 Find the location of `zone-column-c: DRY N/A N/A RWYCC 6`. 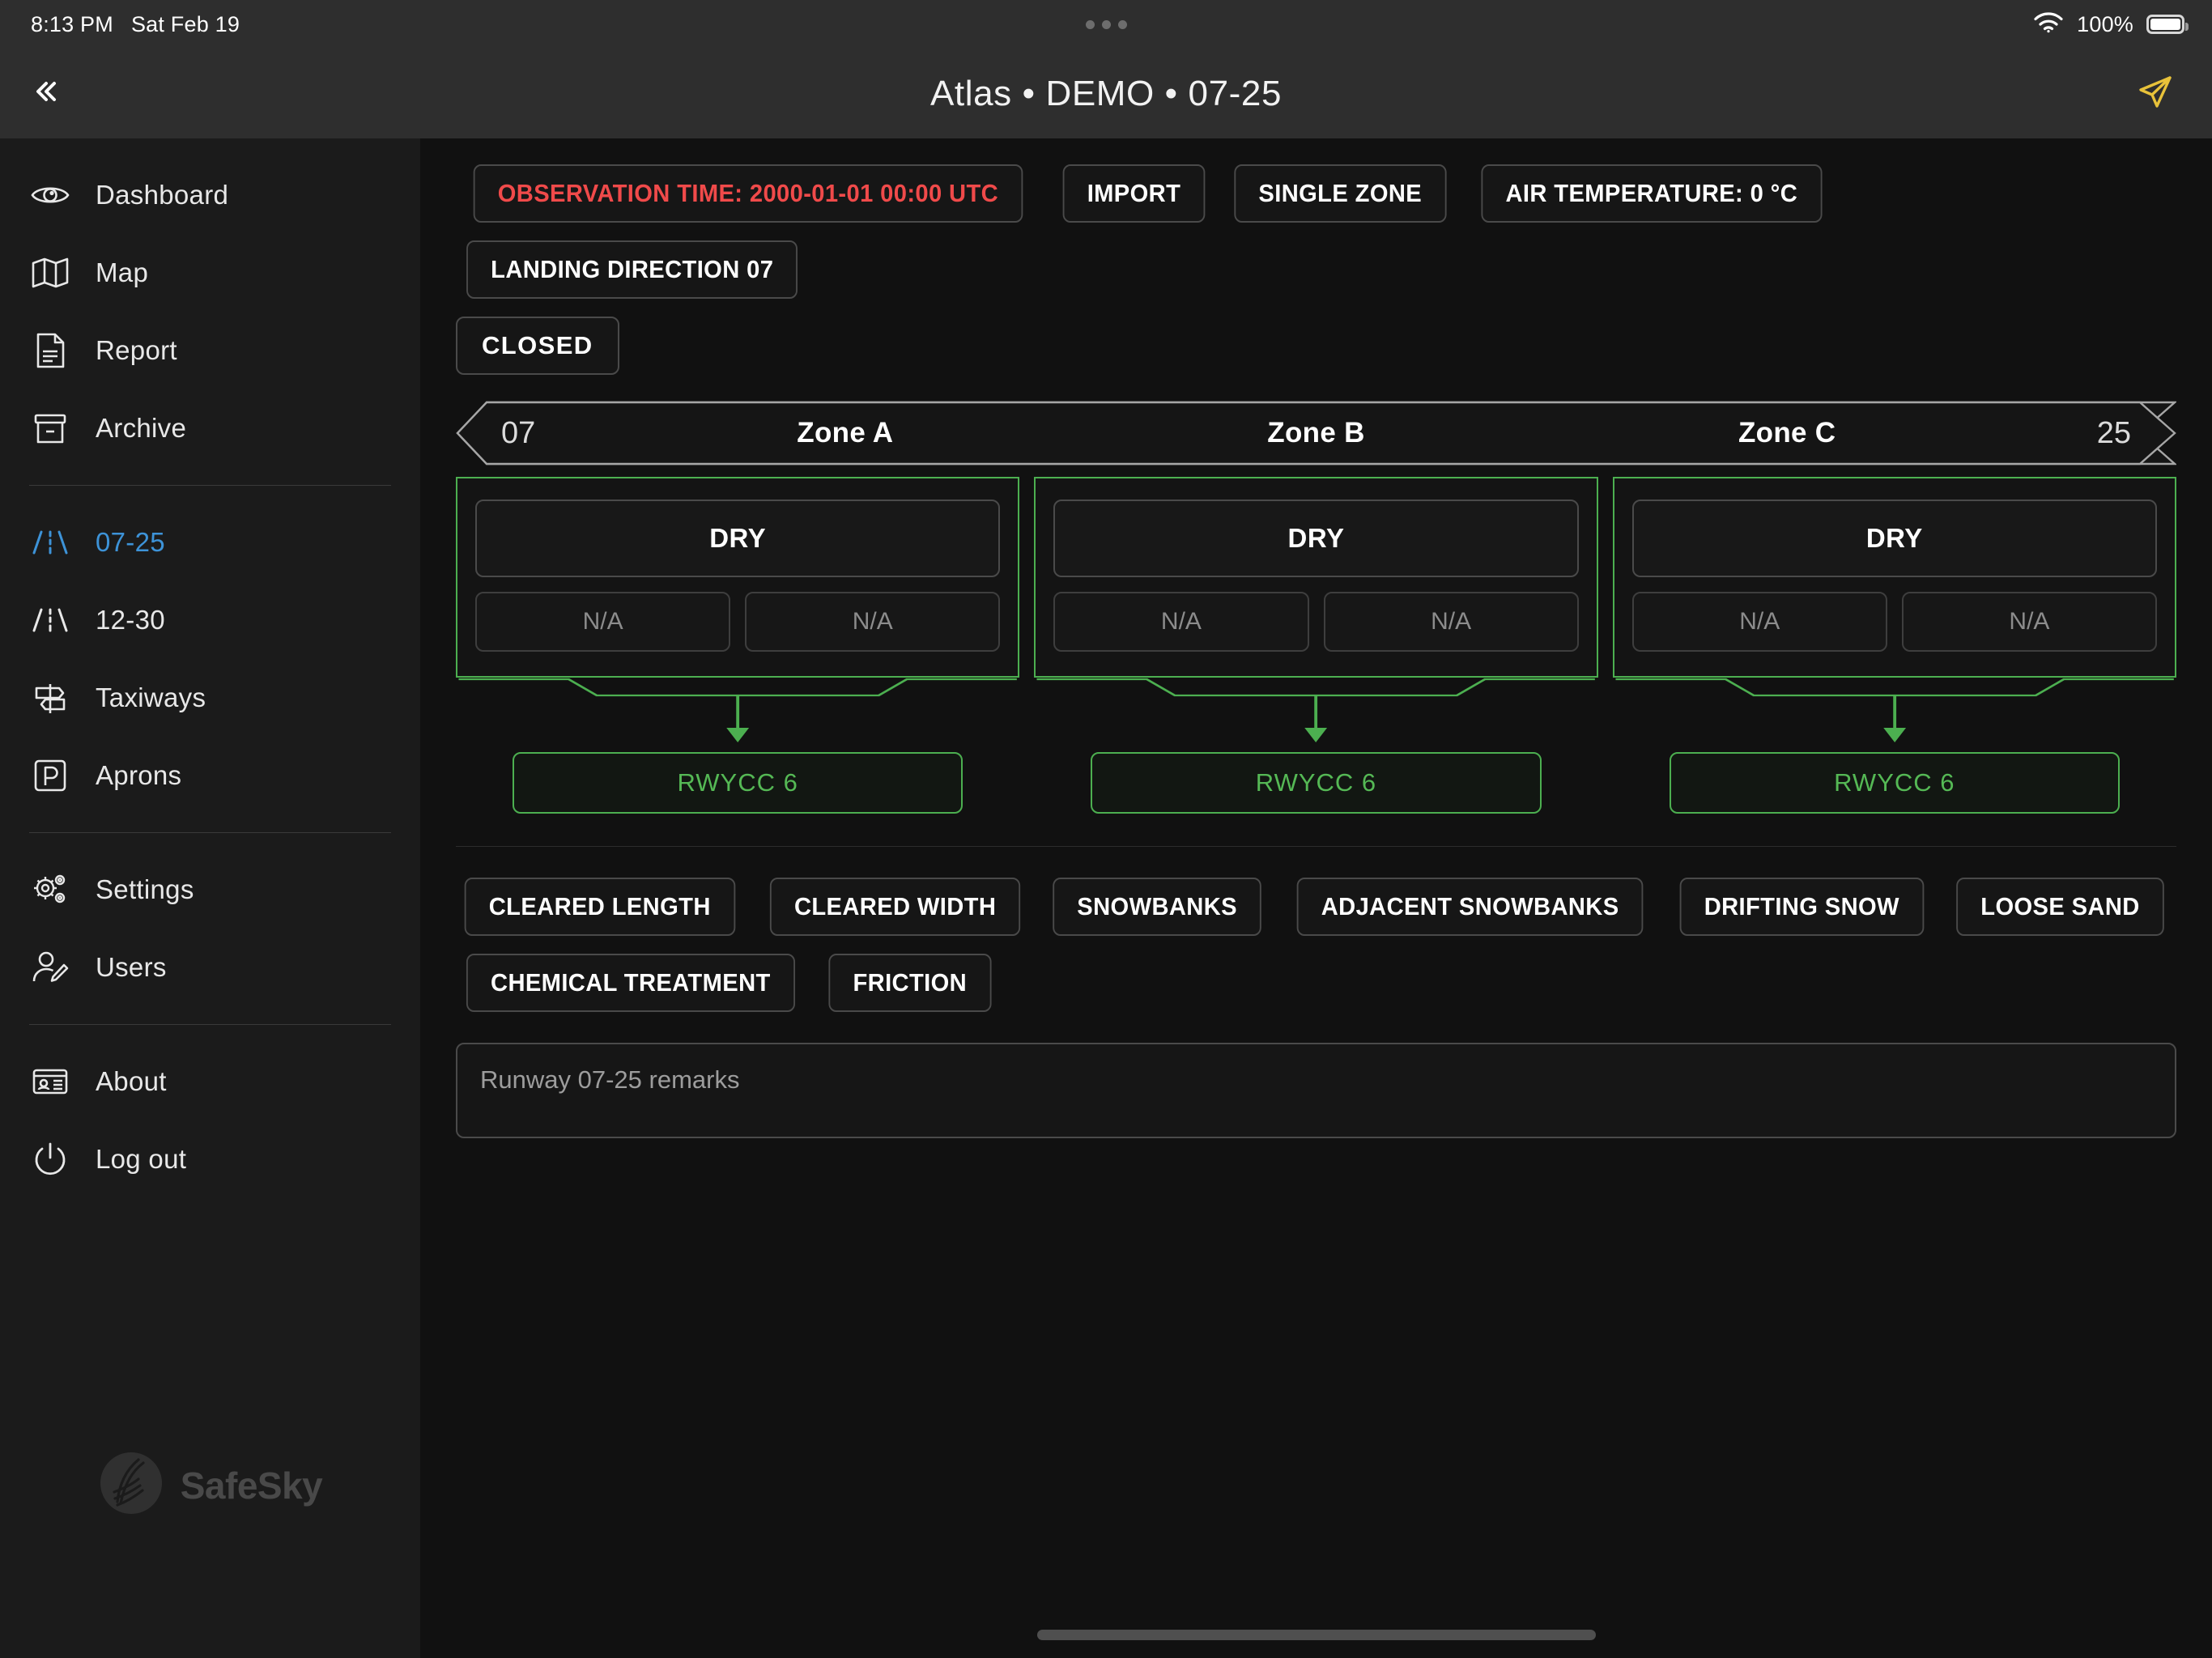

zone-column-c: DRY N/A N/A RWYCC 6 is located at coordinates (1894, 645).